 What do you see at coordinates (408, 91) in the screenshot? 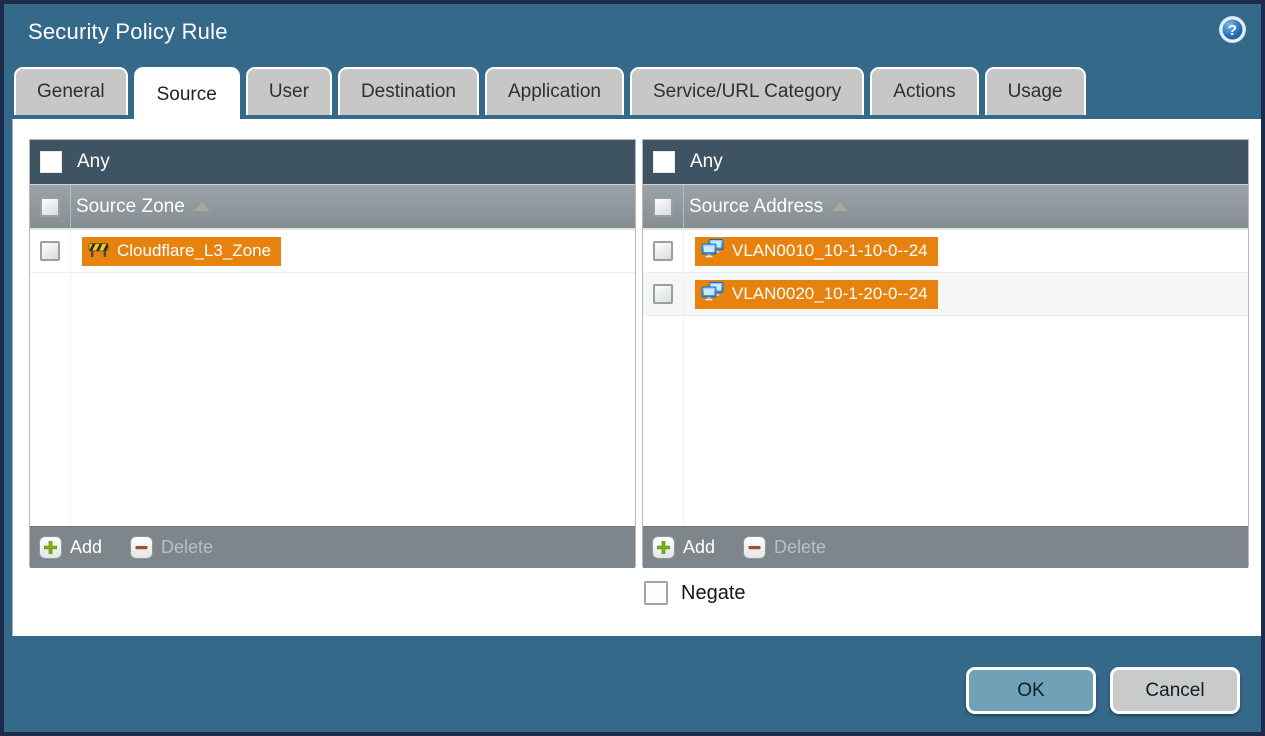
I see `tab-destination: Destination` at bounding box center [408, 91].